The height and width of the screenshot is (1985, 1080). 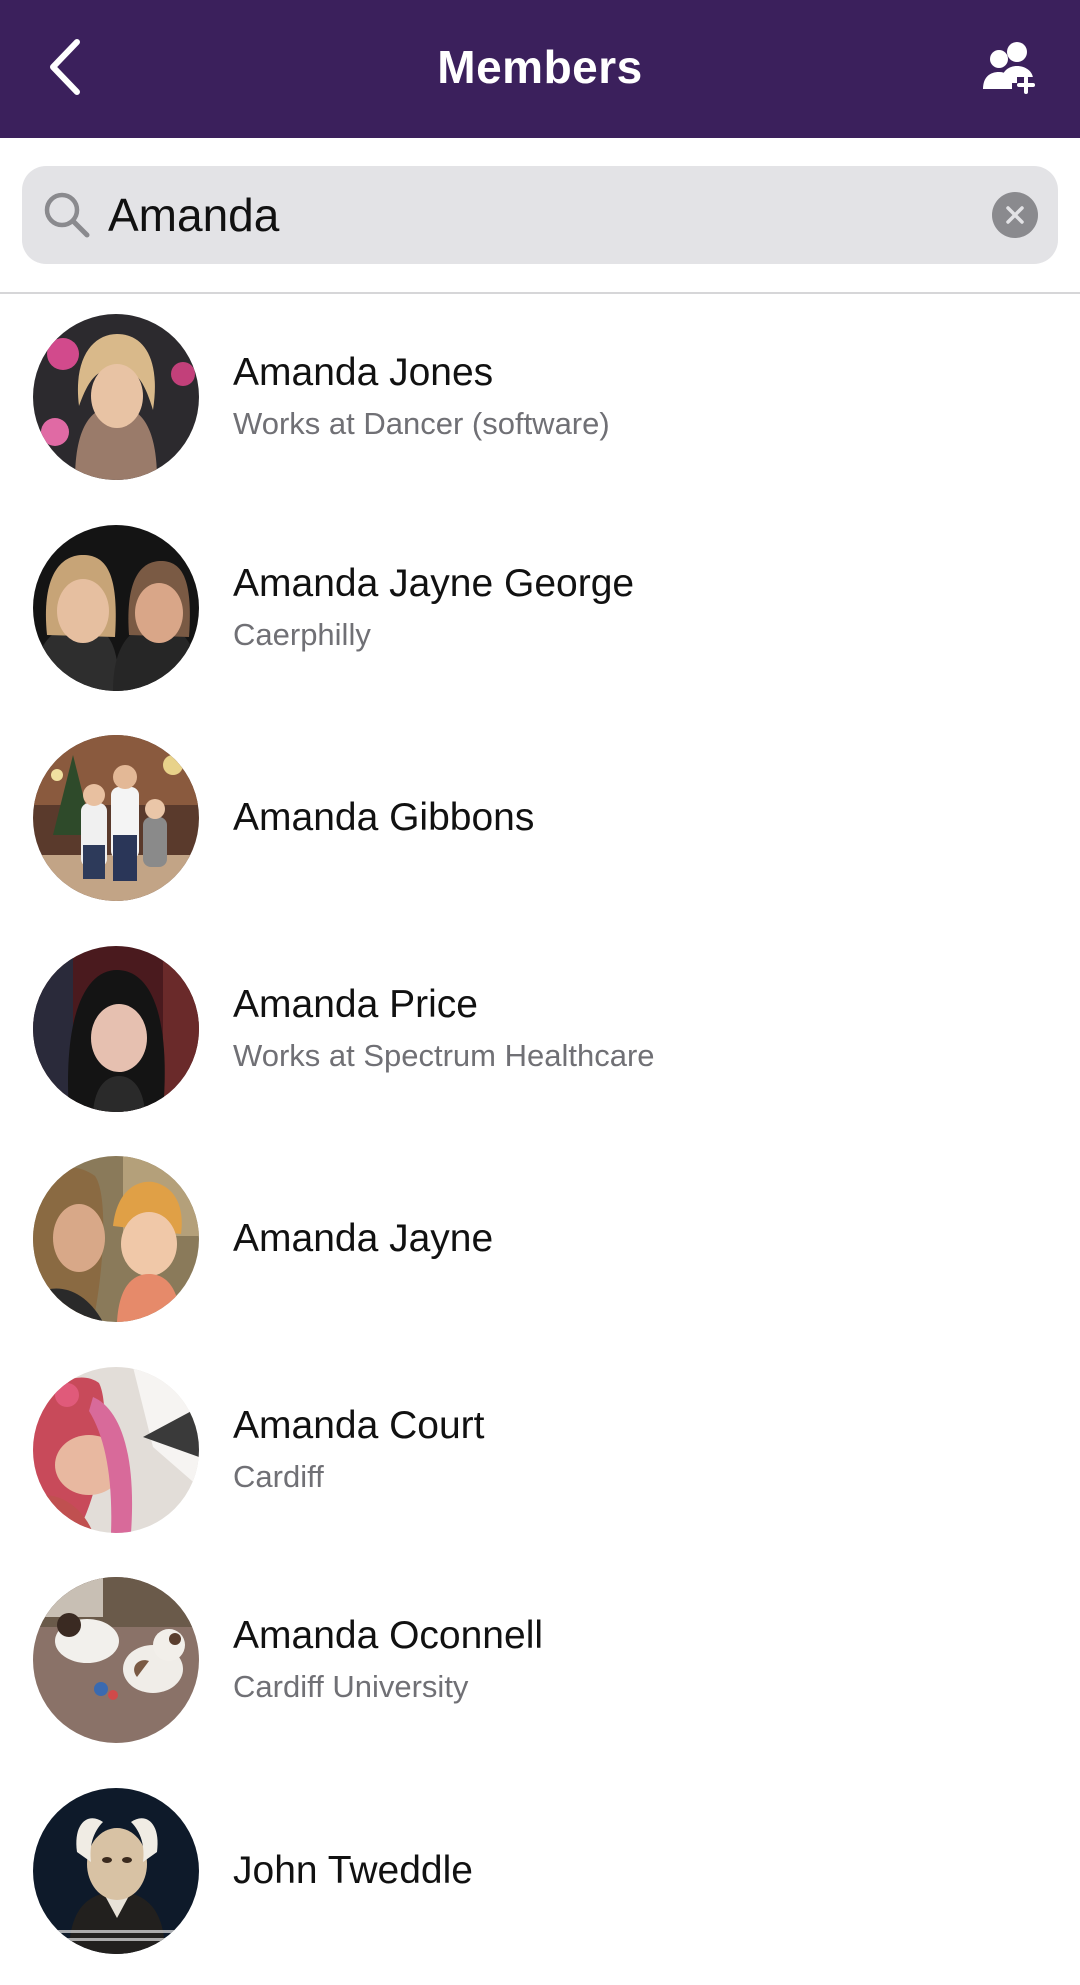 I want to click on member-subtitle: Works at Dancer (software), so click(x=421, y=423).